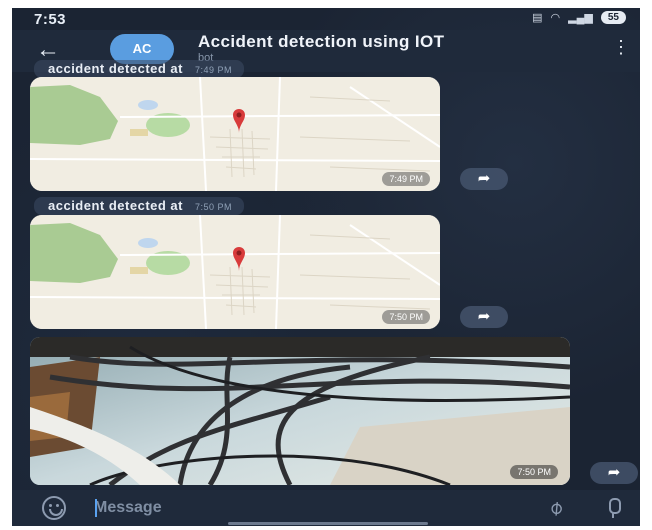 The image size is (652, 530). What do you see at coordinates (556, 508) in the screenshot?
I see `attach-icon: ⌀` at bounding box center [556, 508].